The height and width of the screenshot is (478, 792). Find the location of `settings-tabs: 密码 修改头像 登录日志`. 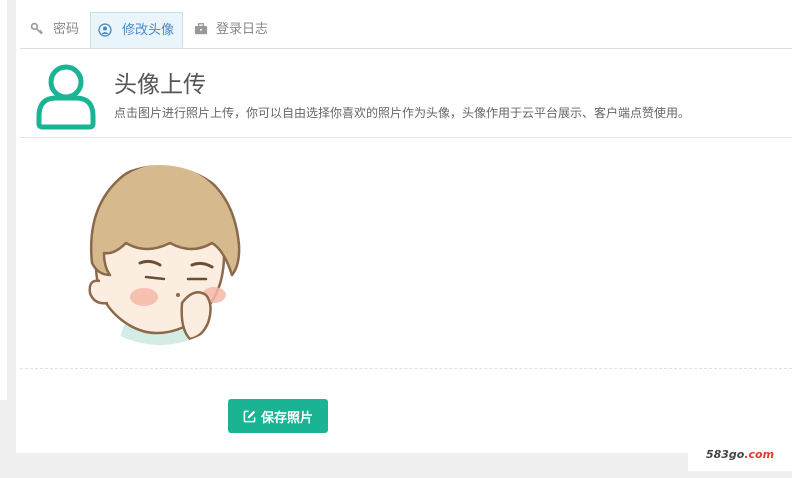

settings-tabs: 密码 修改头像 登录日志 is located at coordinates (406, 30).